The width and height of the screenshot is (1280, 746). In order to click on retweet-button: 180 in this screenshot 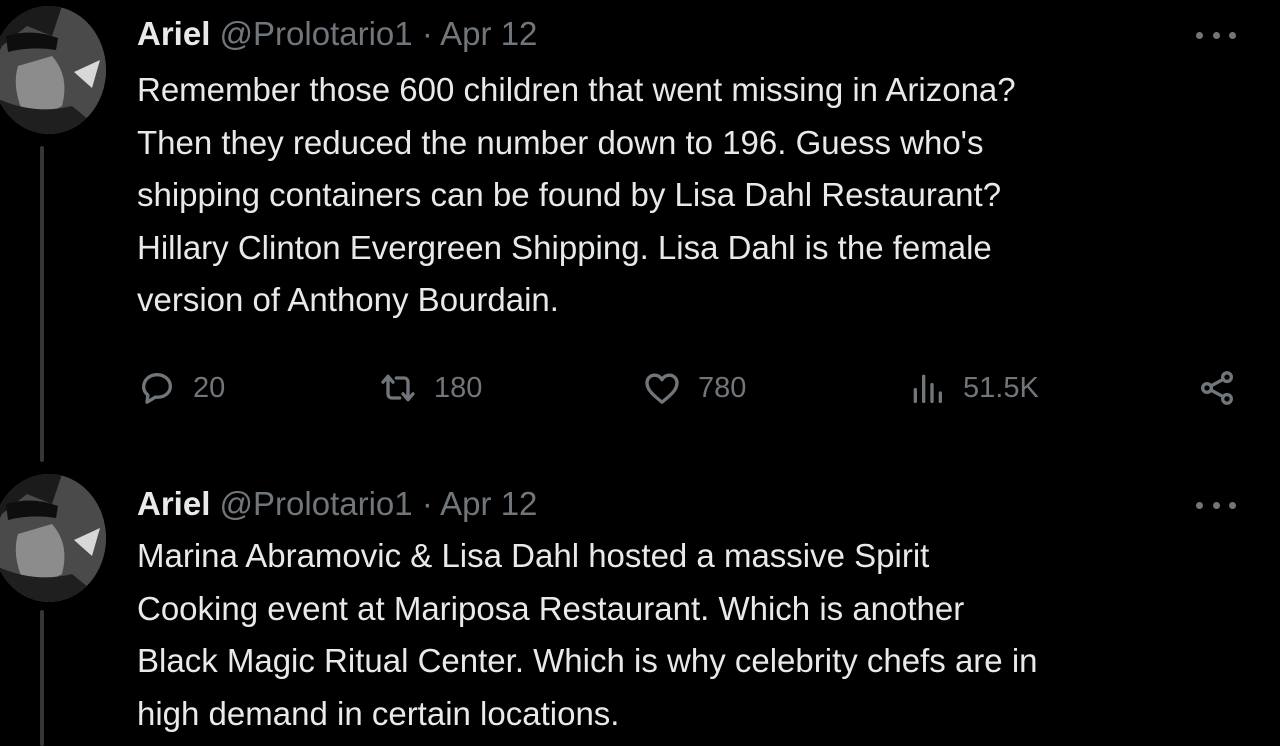, I will do `click(430, 388)`.